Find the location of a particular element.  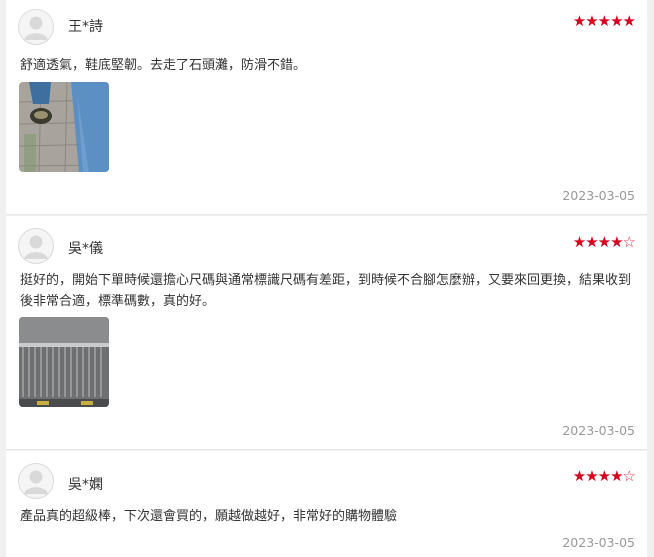

rating-stars: ★★★★★ is located at coordinates (604, 21).